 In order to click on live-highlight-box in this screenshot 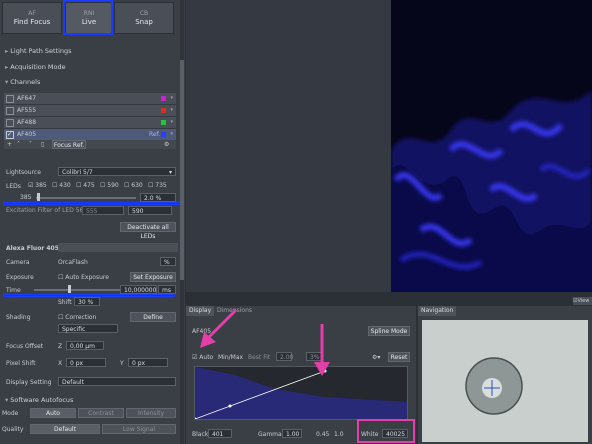, I will do `click(88, 17)`.